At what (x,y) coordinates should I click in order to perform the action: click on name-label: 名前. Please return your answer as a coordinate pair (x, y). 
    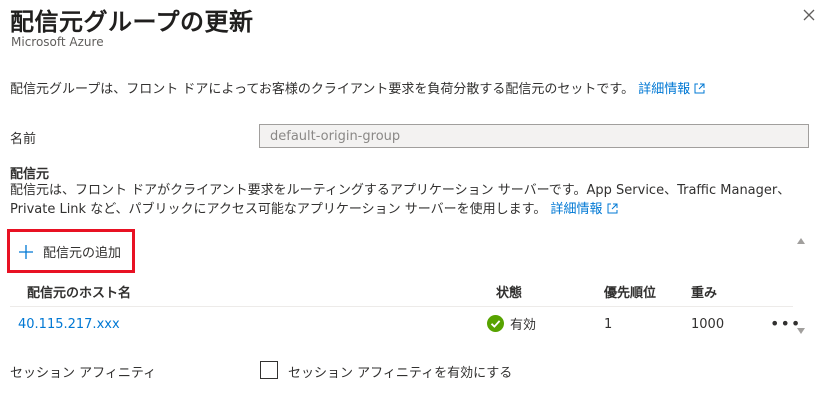
    Looking at the image, I should click on (23, 139).